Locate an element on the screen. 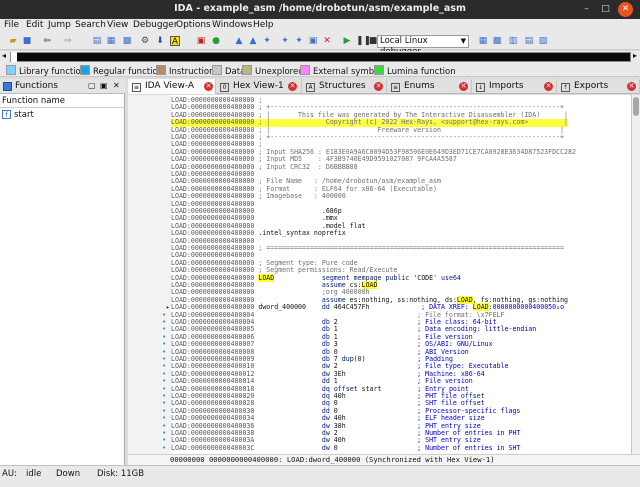 This screenshot has height=487, width=640. imports-icon: ↓ is located at coordinates (480, 87).